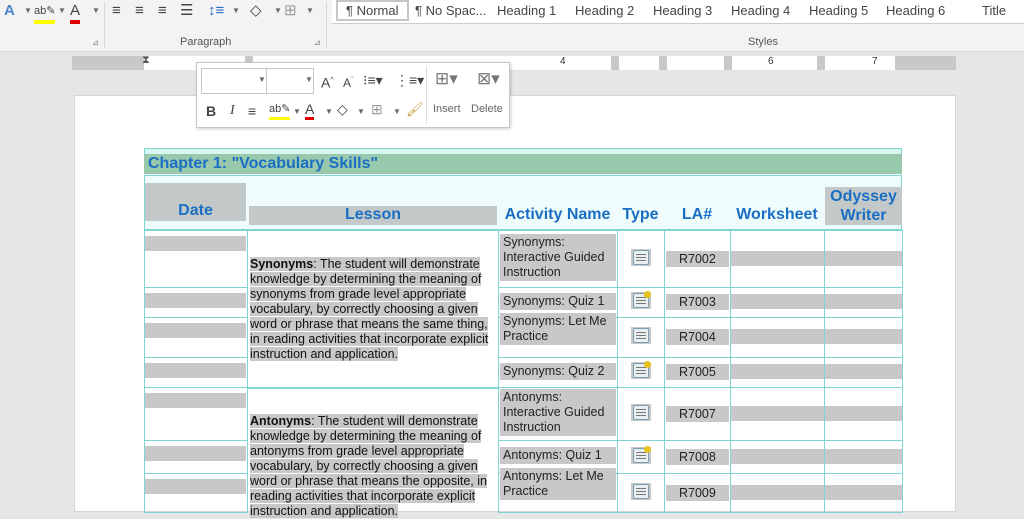 The height and width of the screenshot is (519, 1024). Describe the element at coordinates (373, 215) in the screenshot. I see `header-lesson: Lesson` at that location.